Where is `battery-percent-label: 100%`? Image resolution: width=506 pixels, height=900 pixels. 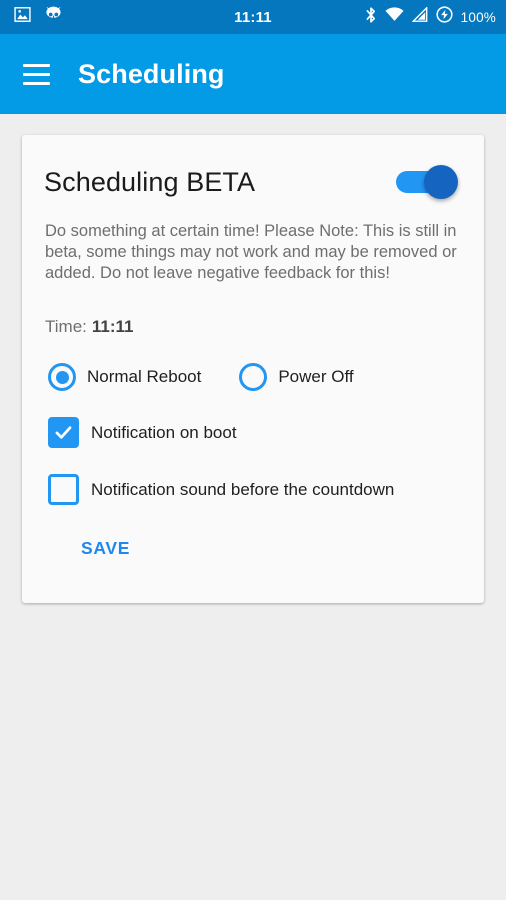
battery-percent-label: 100% is located at coordinates (478, 17).